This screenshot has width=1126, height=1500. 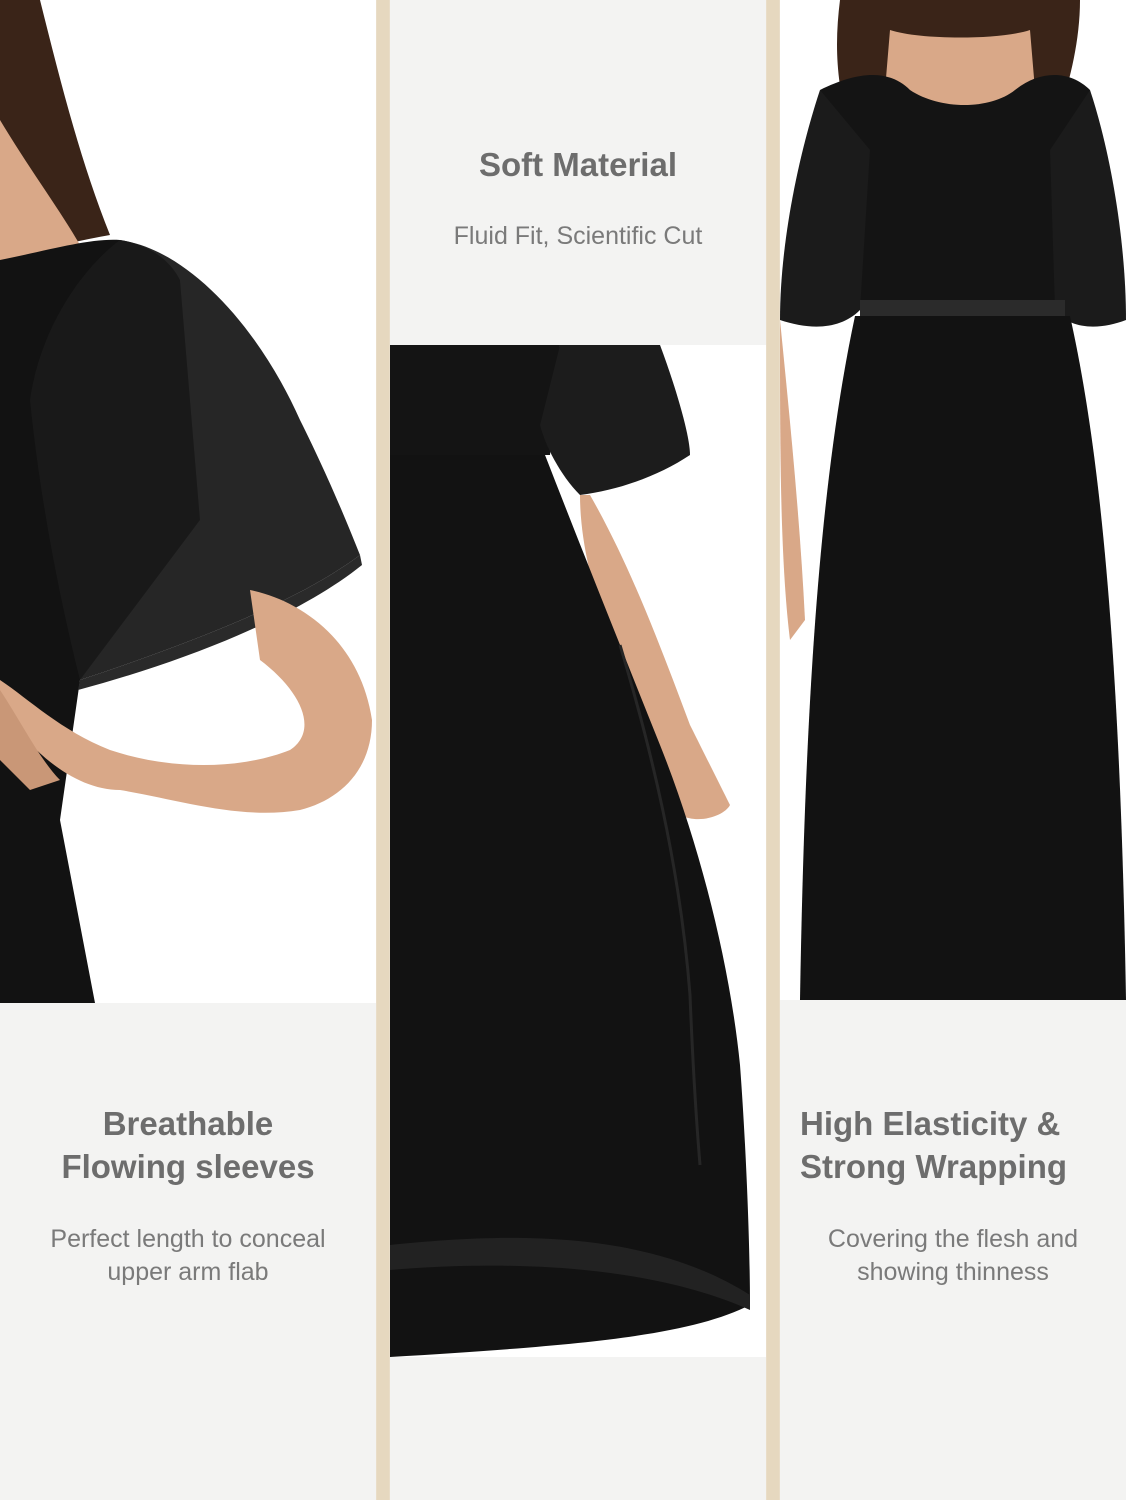 What do you see at coordinates (773, 750) in the screenshot?
I see `divider-right` at bounding box center [773, 750].